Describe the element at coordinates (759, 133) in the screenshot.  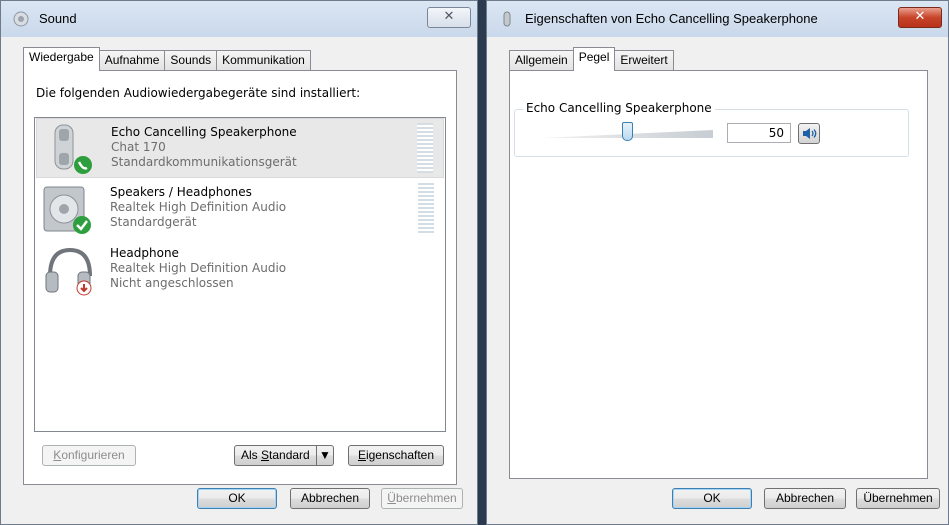
I see `level-value-field: 50` at that location.